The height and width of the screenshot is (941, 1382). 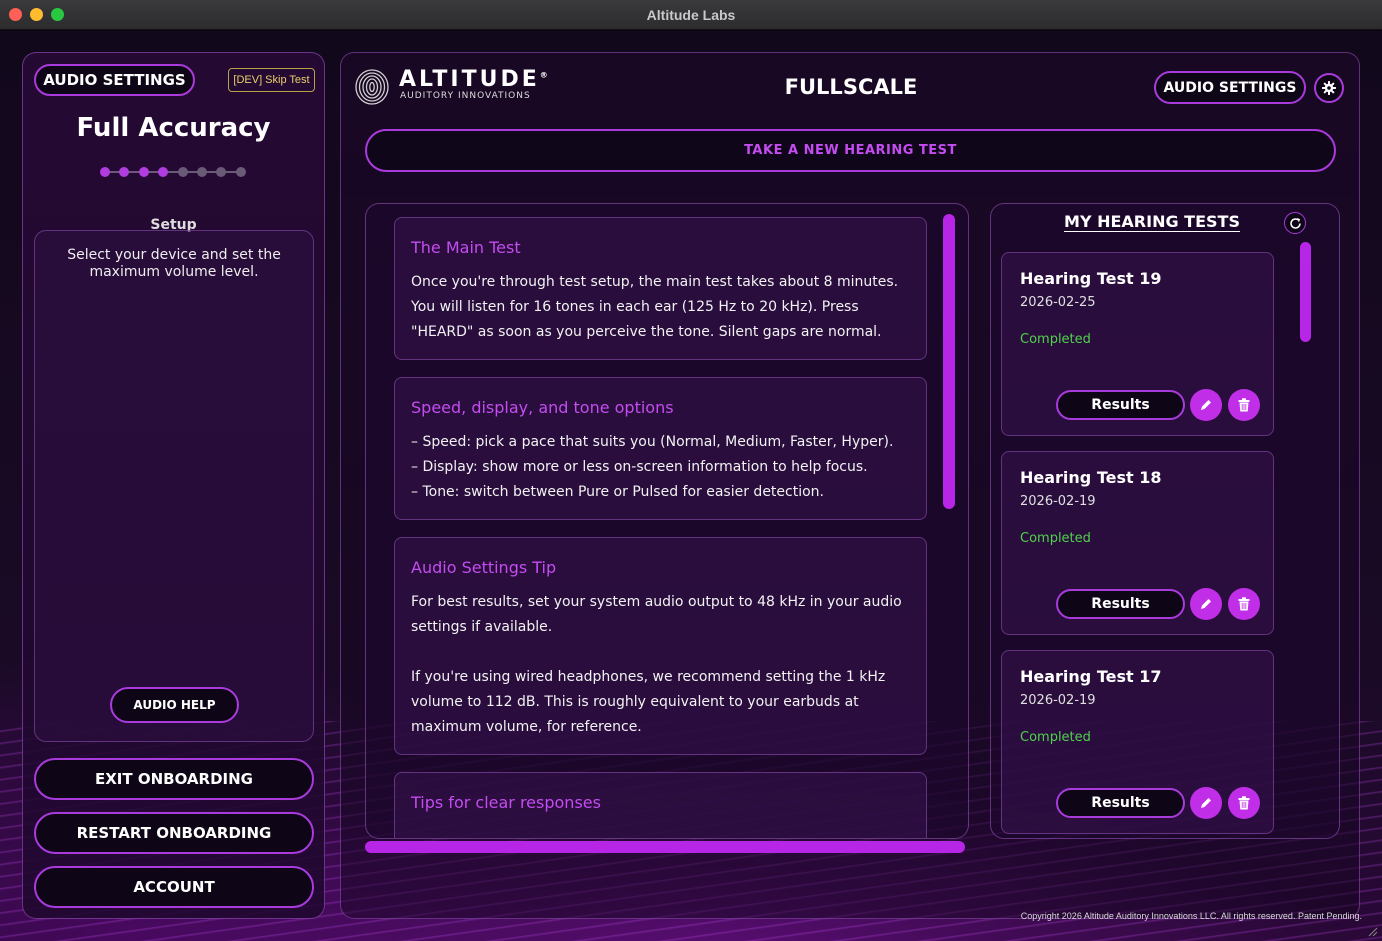 I want to click on settings-button, so click(x=1329, y=88).